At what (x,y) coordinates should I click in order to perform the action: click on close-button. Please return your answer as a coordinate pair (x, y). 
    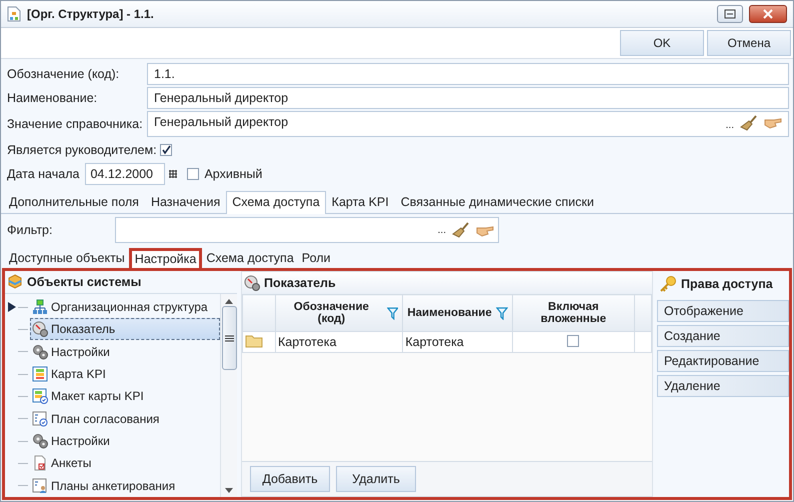
    Looking at the image, I should click on (768, 14).